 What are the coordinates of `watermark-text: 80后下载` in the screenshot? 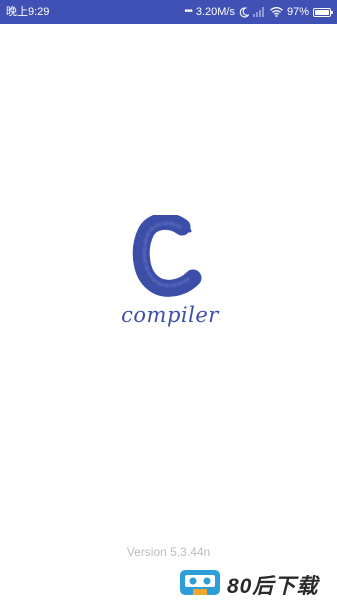 It's located at (273, 586).